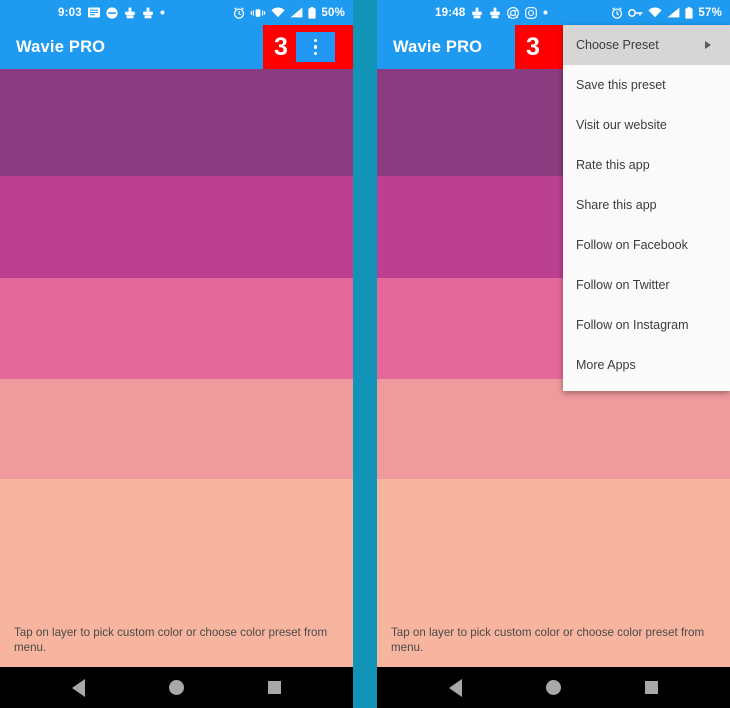  Describe the element at coordinates (616, 205) in the screenshot. I see `menu-item-label: Share this app` at that location.